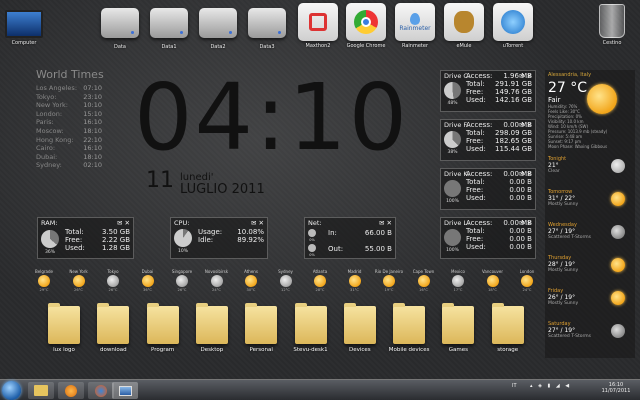  I want to click on desktop-icon-label: Cestino, so click(612, 43).